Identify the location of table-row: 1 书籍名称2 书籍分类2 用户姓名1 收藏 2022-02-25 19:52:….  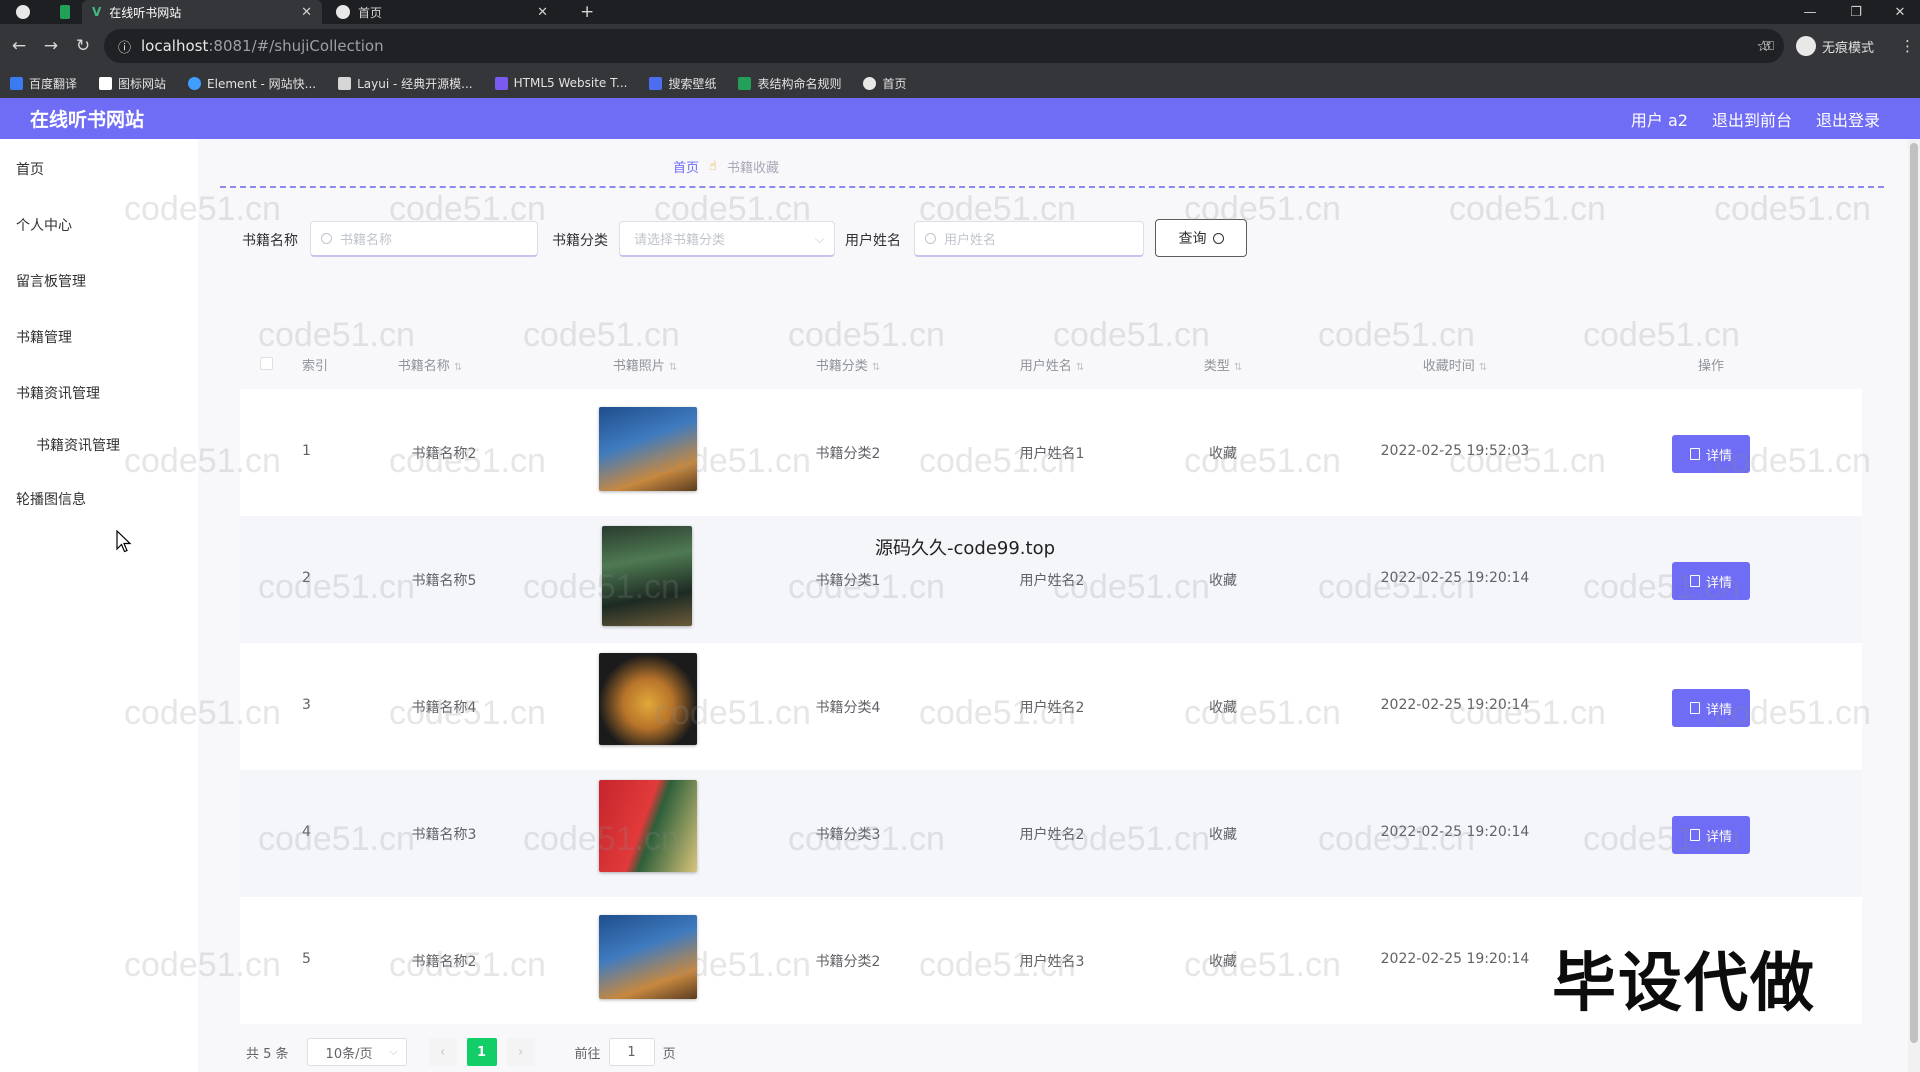
(1051, 452).